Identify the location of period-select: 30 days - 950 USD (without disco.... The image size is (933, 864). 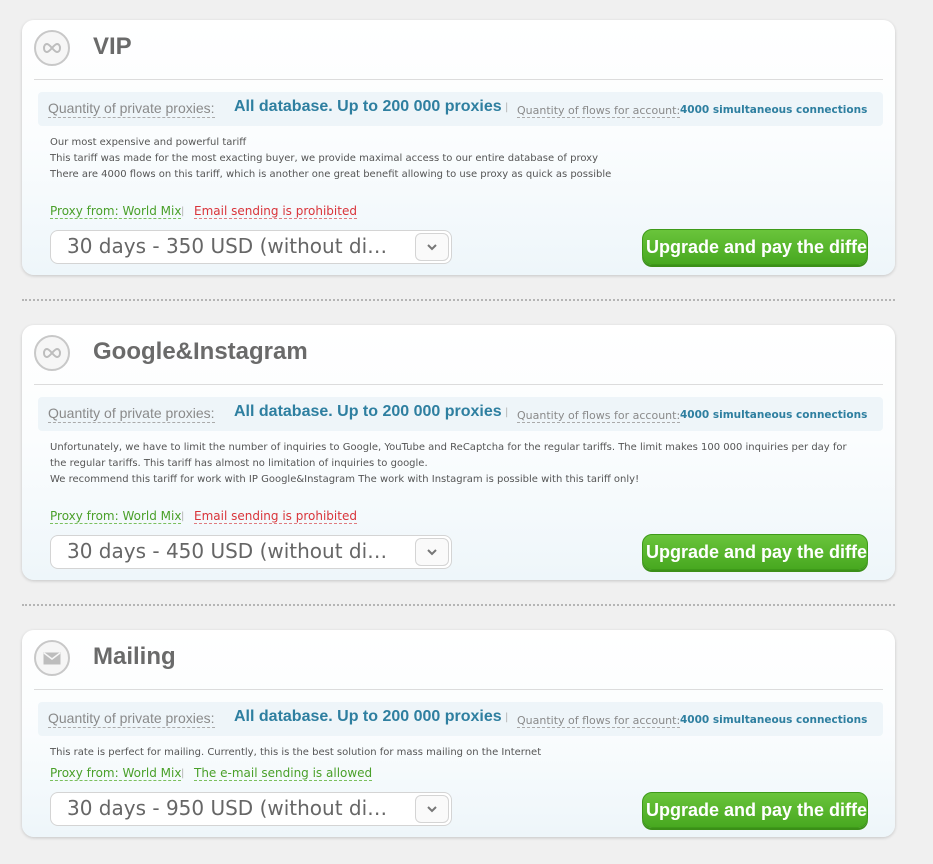
(251, 809).